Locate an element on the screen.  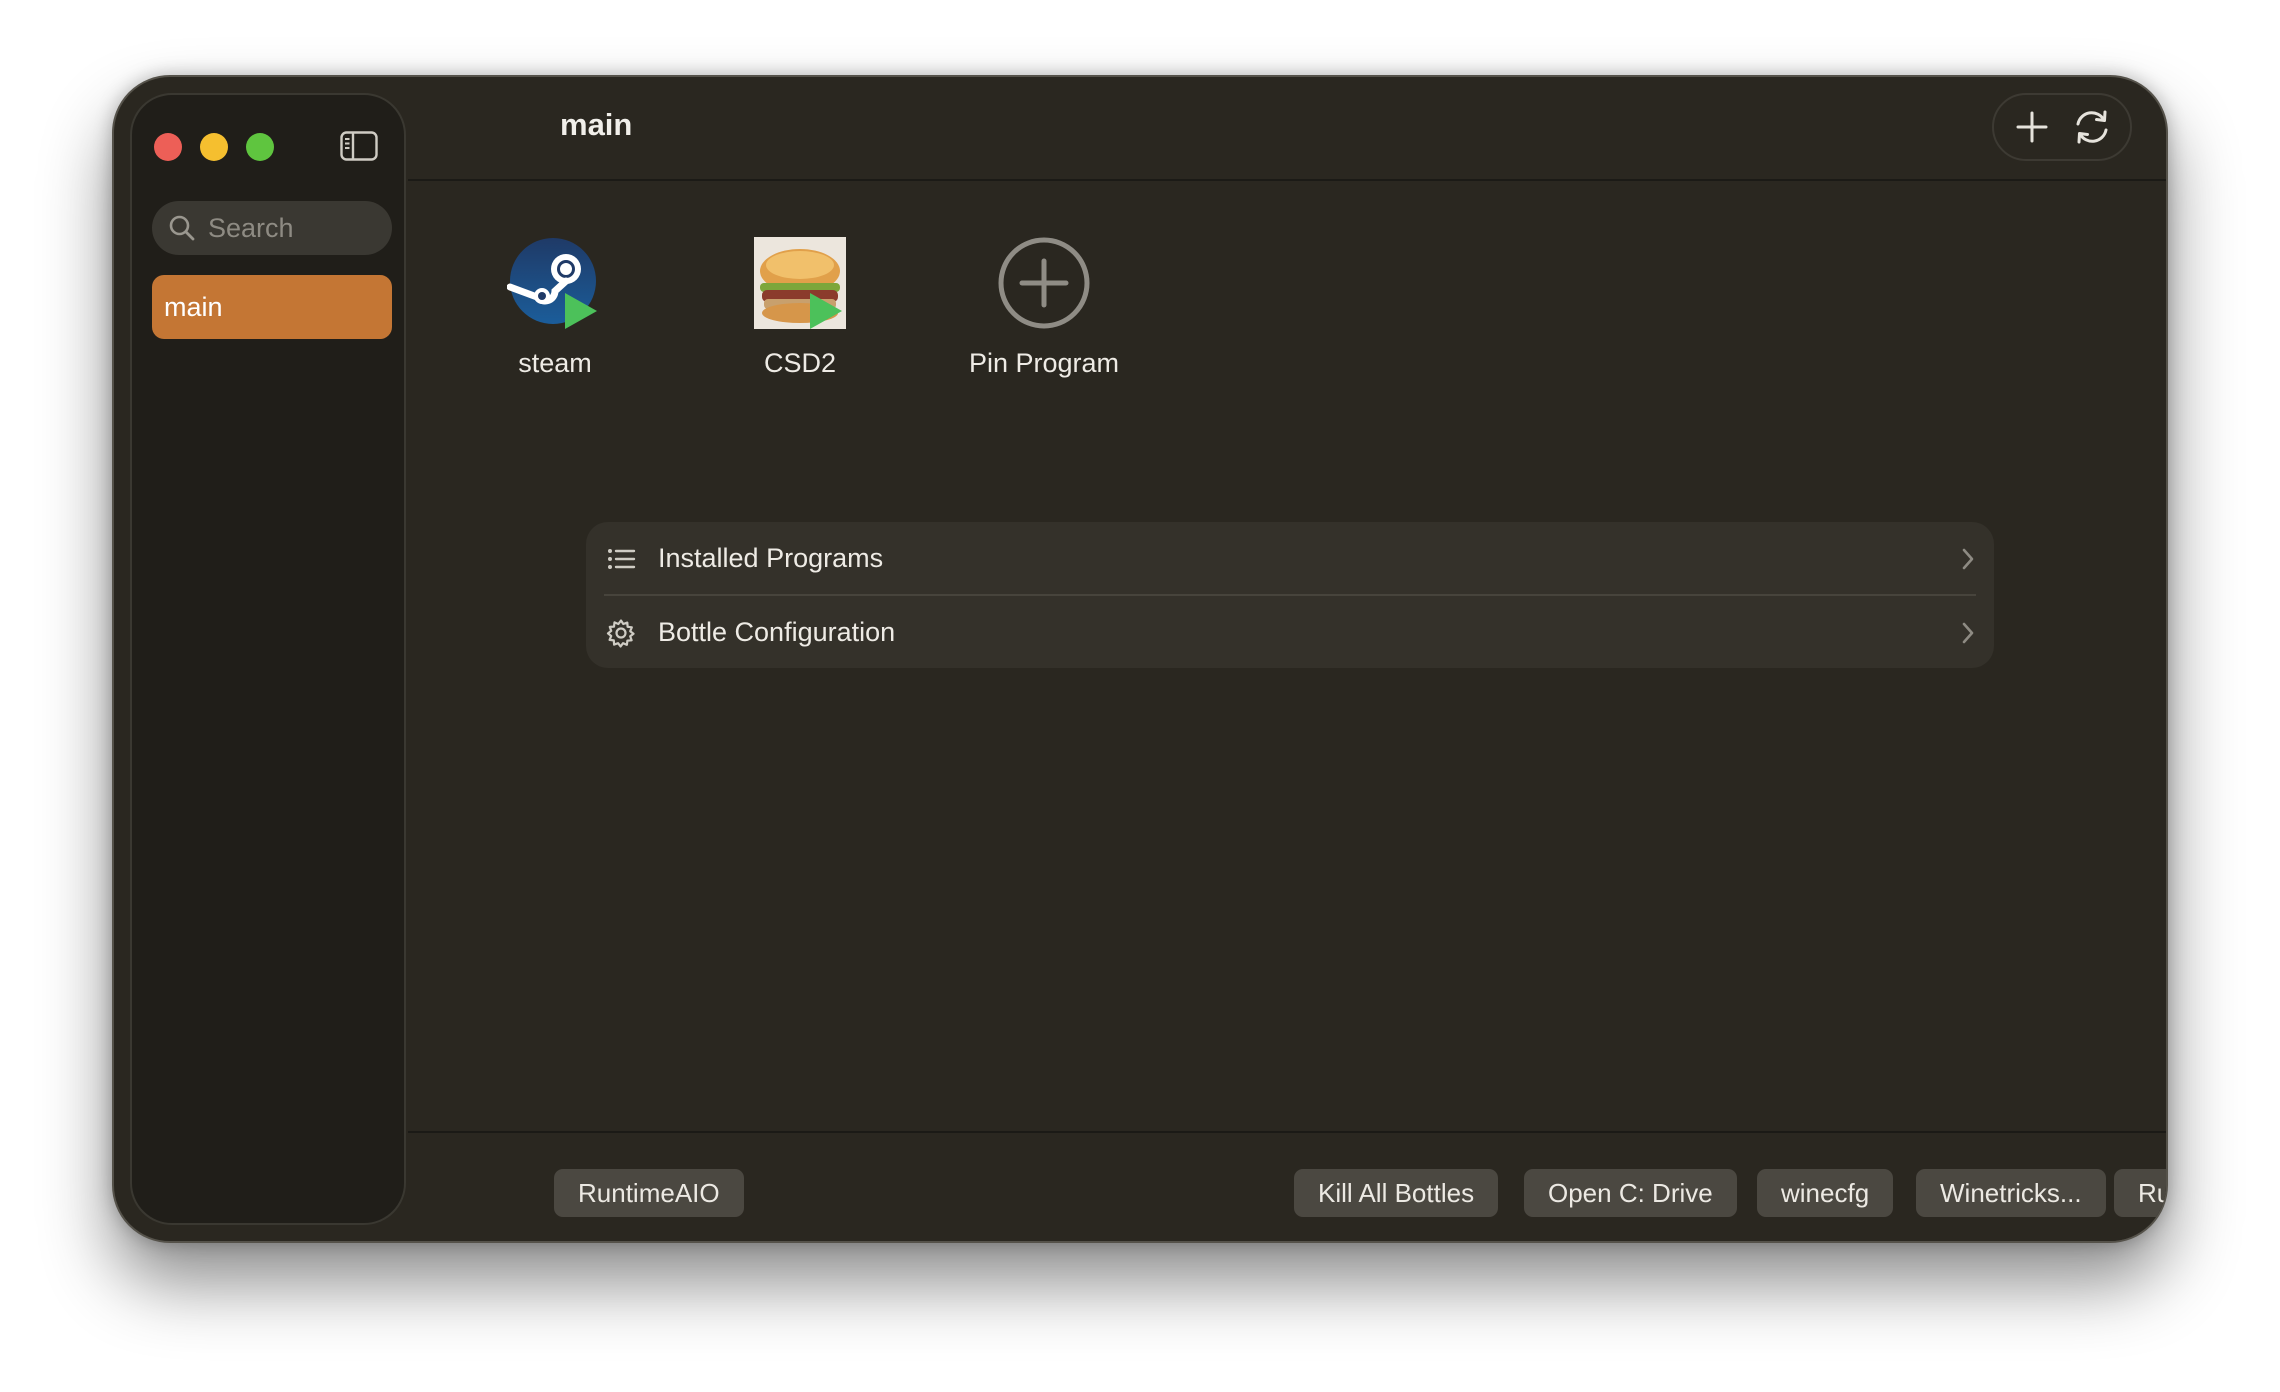
gear-icon is located at coordinates (620, 633).